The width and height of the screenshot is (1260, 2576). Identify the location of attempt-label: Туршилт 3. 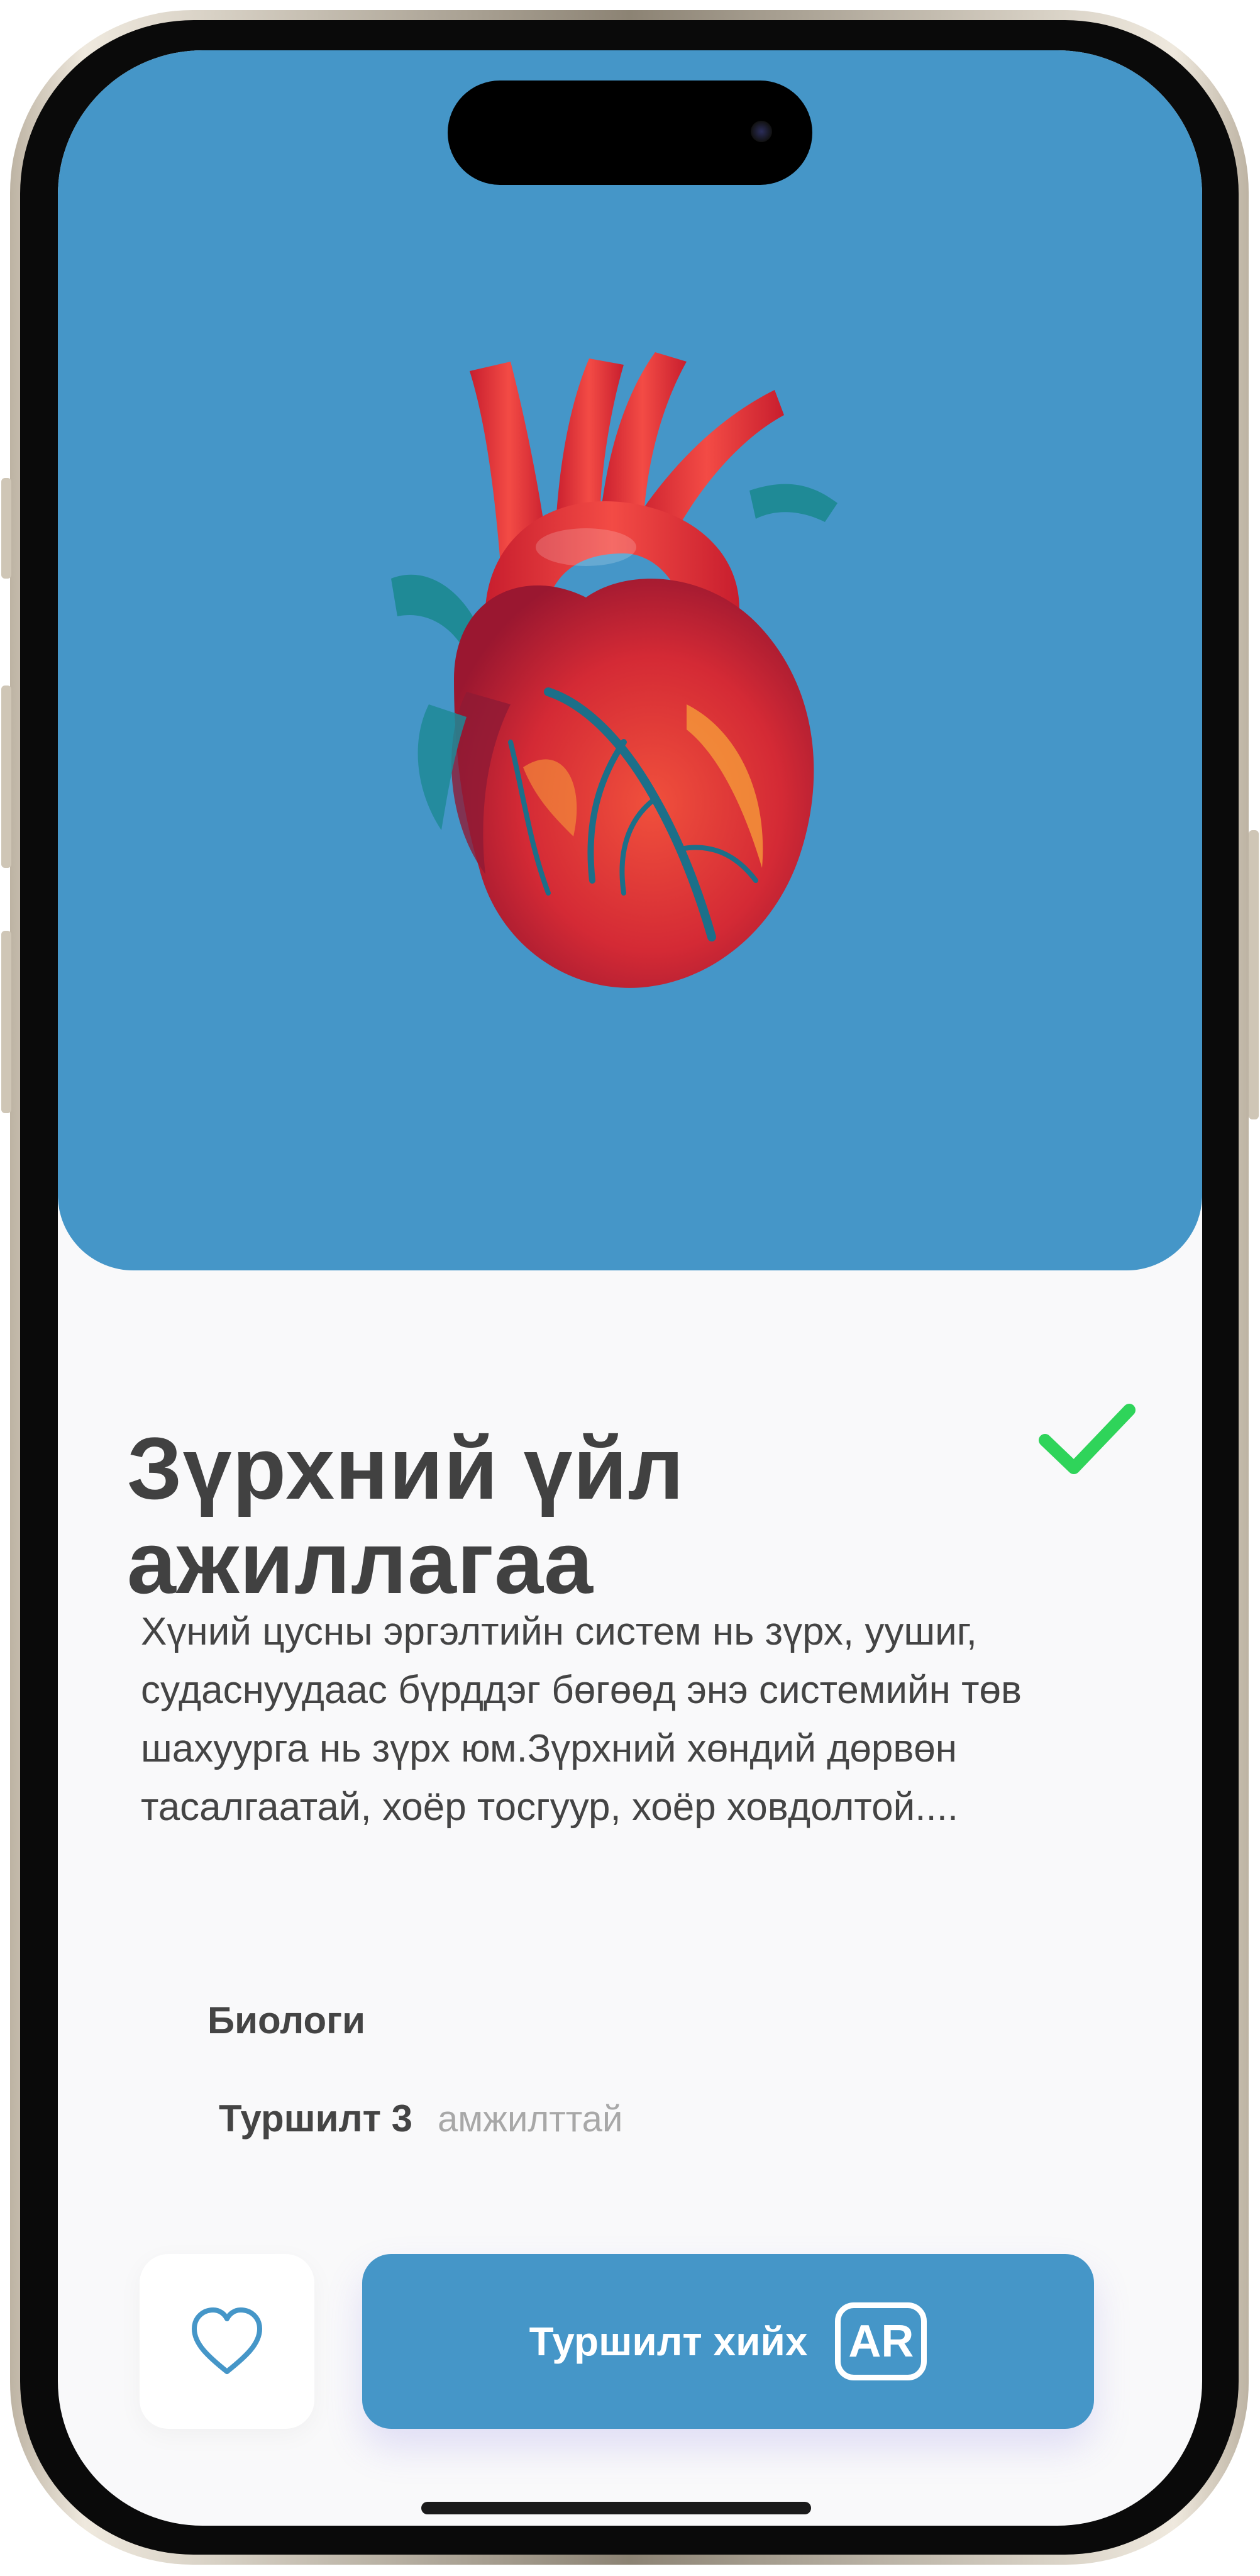
(316, 2118).